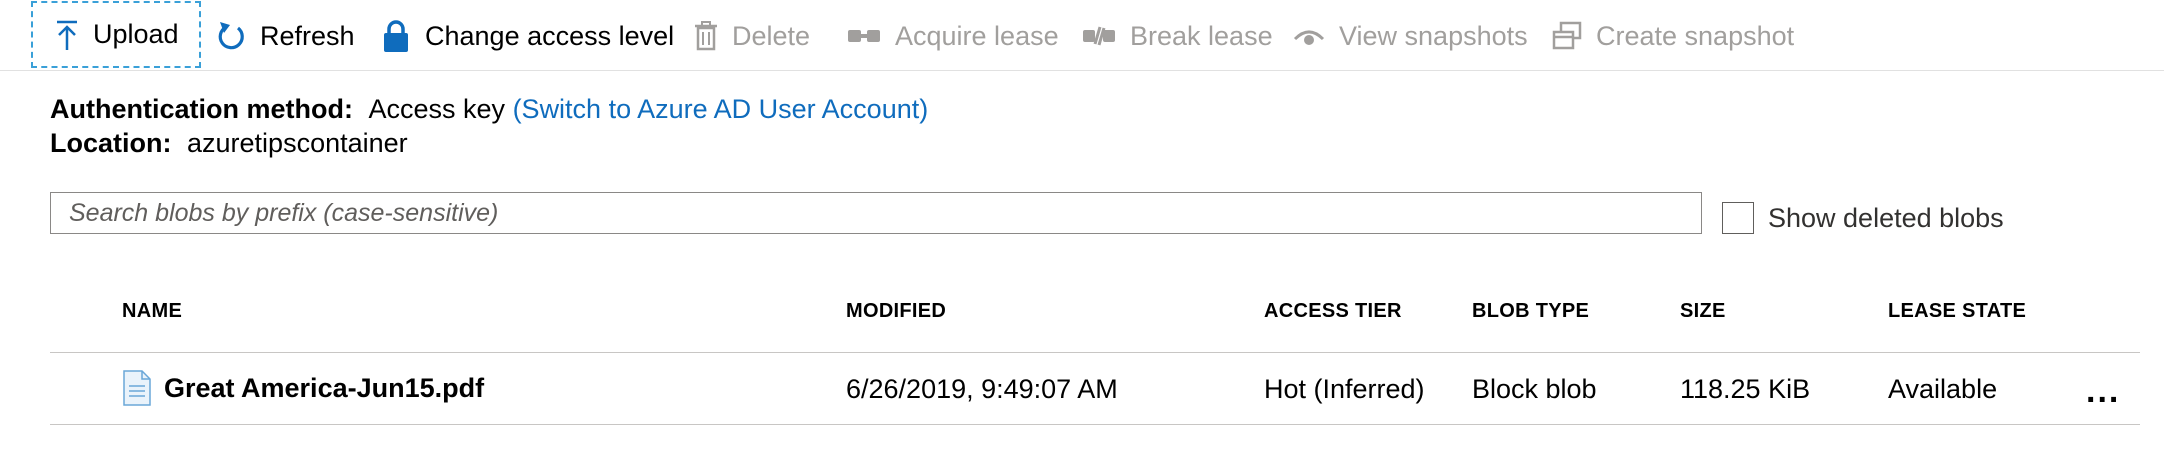  What do you see at coordinates (307, 35) in the screenshot?
I see `refresh-label: Refresh` at bounding box center [307, 35].